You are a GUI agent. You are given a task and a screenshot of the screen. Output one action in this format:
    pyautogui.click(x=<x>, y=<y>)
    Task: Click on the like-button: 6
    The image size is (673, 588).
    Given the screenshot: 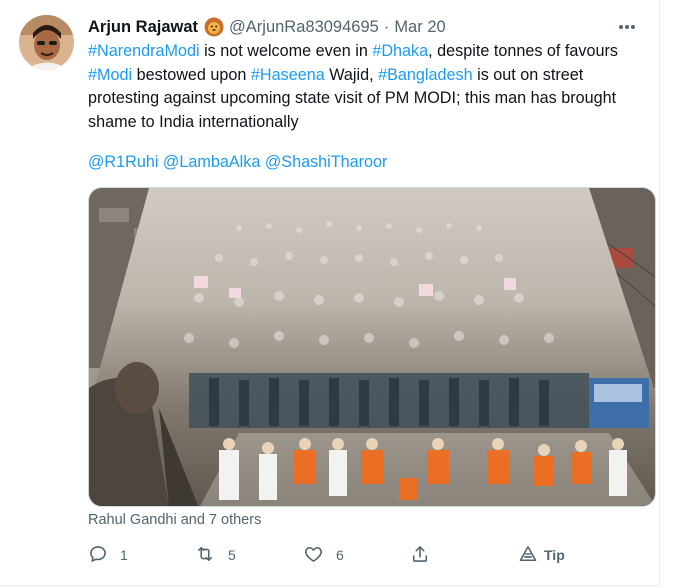 What is the action you would take?
    pyautogui.click(x=323, y=555)
    